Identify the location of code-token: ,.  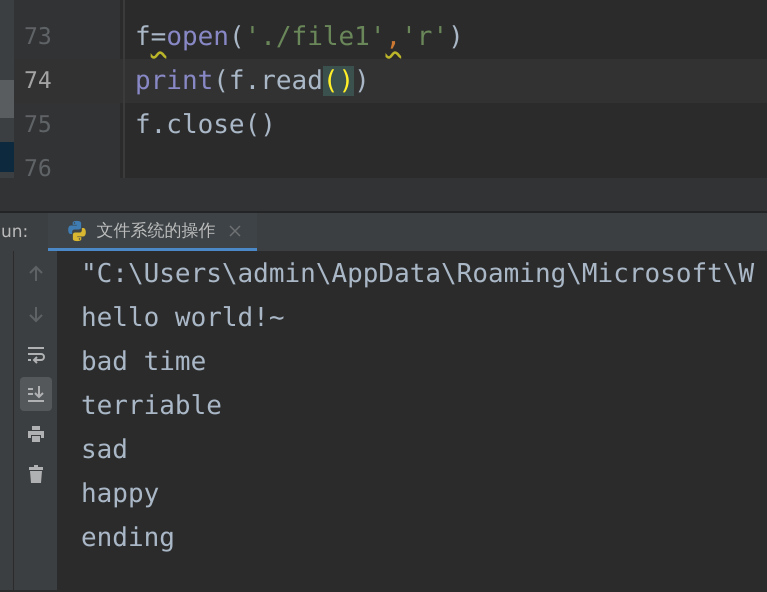
(393, 37).